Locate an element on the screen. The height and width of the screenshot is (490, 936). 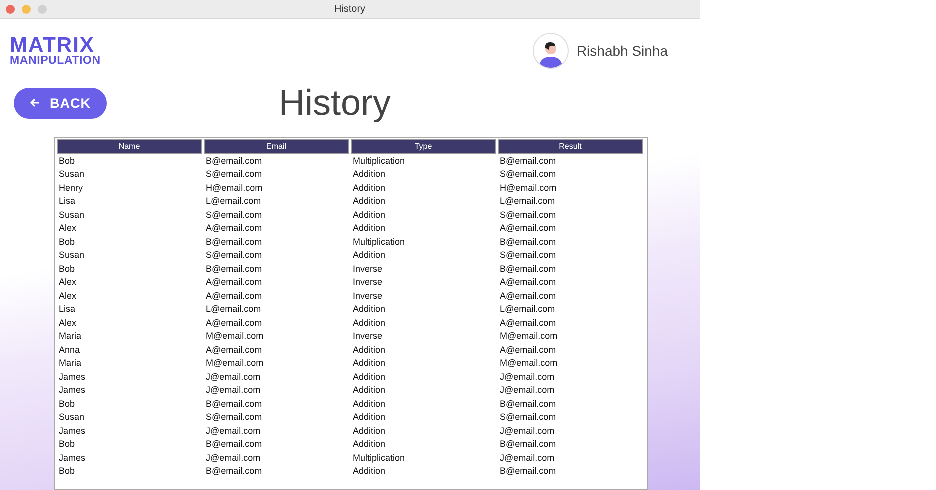
arrow-left-icon is located at coordinates (35, 103).